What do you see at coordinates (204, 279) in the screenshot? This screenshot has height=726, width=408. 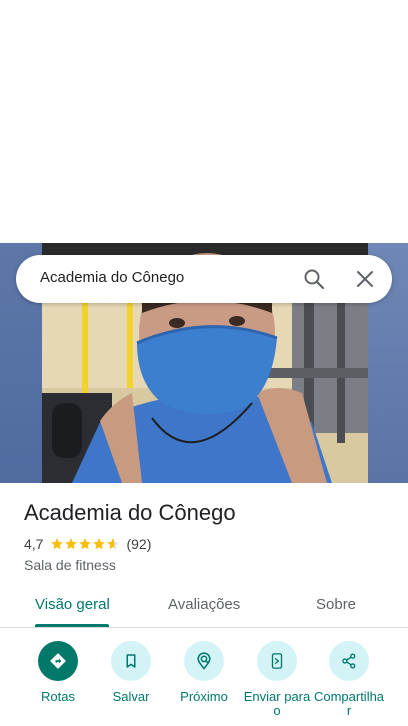 I see `search-bar: Academia do Cônego` at bounding box center [204, 279].